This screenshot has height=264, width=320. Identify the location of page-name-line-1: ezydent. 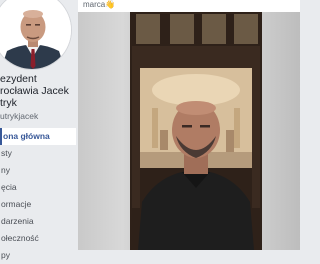
(39, 79).